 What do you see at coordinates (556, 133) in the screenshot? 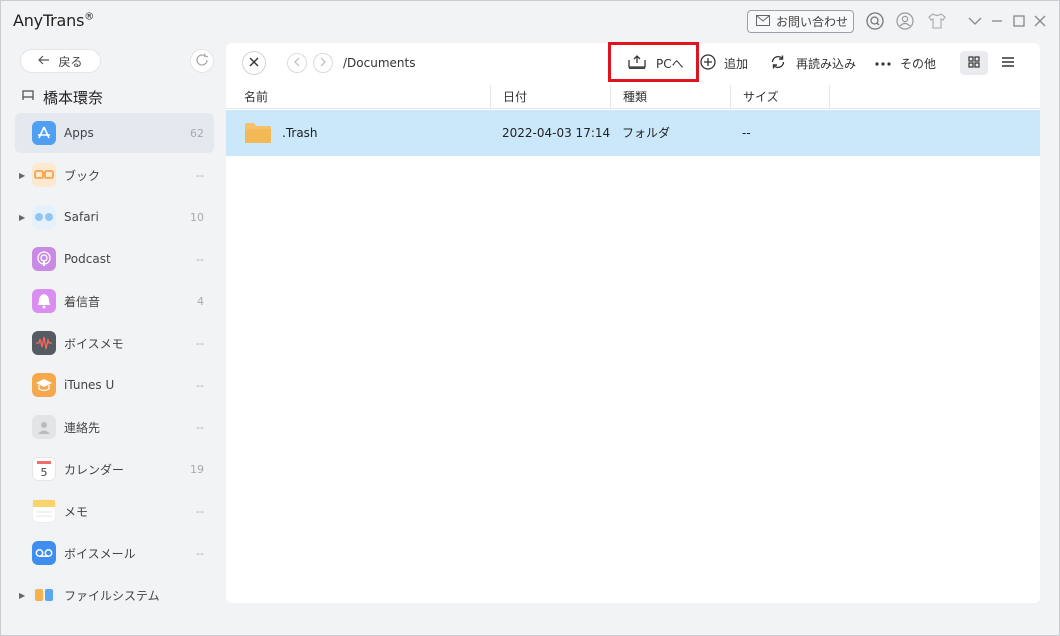
I see `file-date: 2022-04-03 17:14` at bounding box center [556, 133].